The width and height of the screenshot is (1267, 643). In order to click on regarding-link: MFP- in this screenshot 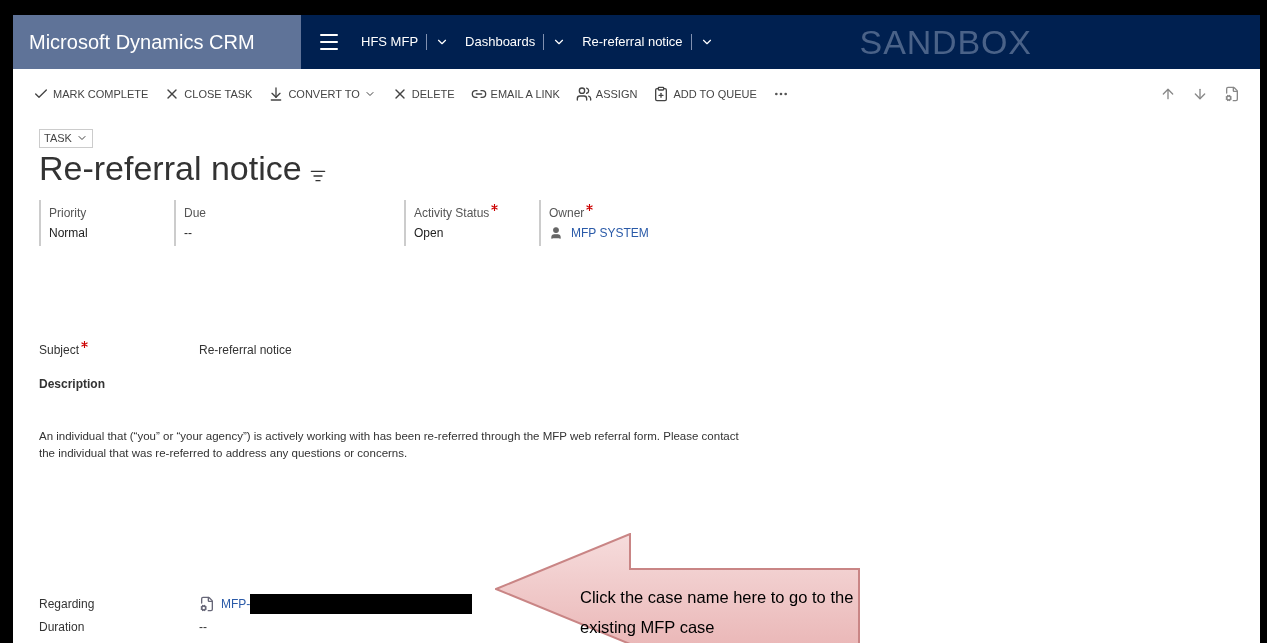, I will do `click(236, 603)`.